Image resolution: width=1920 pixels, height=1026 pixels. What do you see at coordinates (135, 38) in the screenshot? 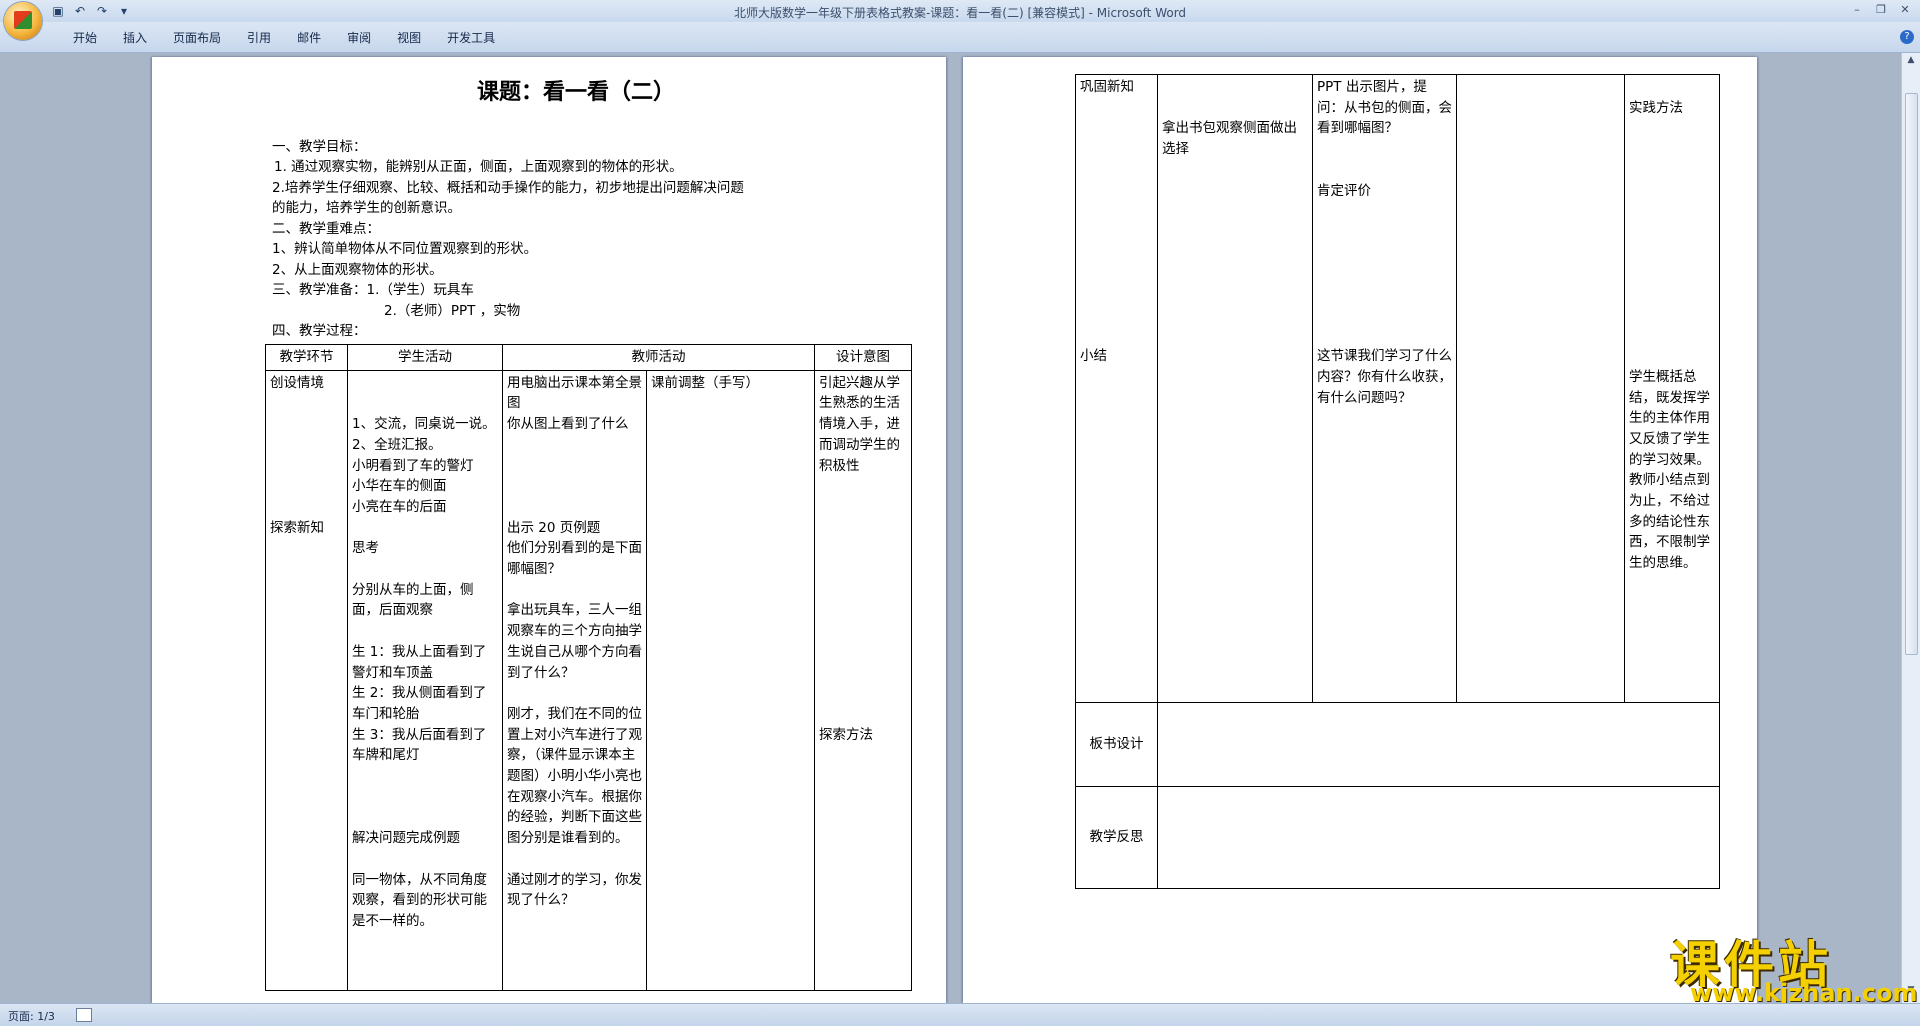
I see `tab-insert: 插入` at bounding box center [135, 38].